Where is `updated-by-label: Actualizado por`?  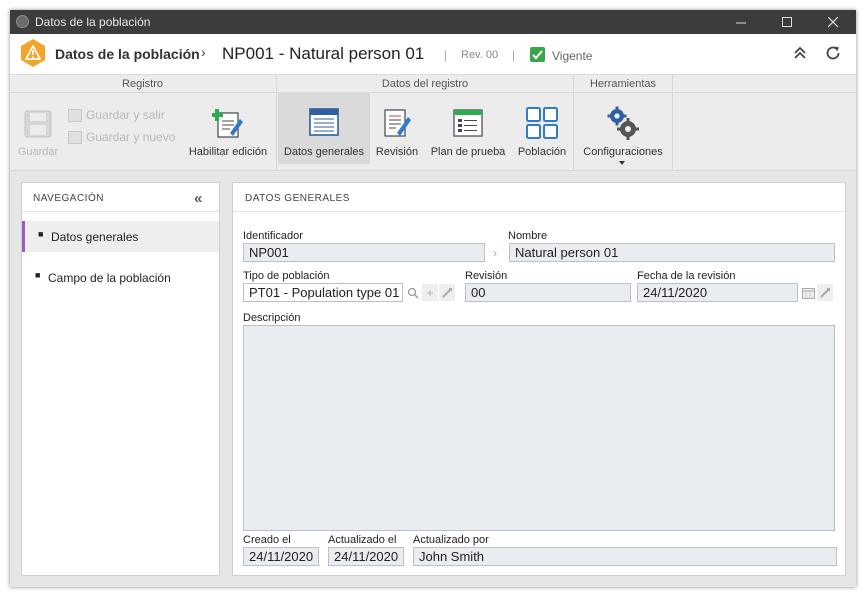
updated-by-label: Actualizado por is located at coordinates (451, 540).